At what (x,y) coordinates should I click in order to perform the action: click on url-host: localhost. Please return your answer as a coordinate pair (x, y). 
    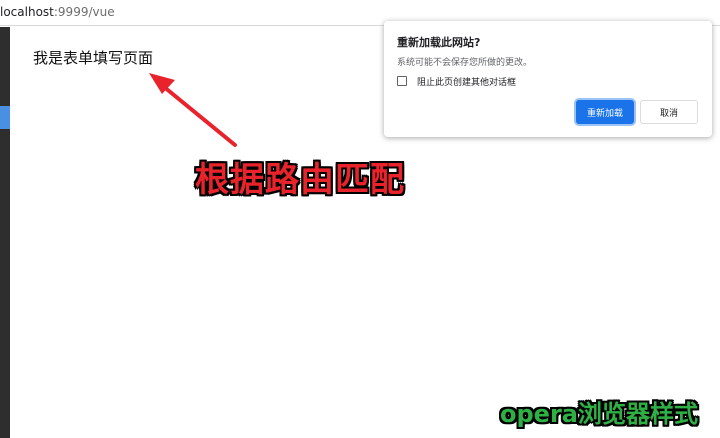
    Looking at the image, I should click on (27, 12).